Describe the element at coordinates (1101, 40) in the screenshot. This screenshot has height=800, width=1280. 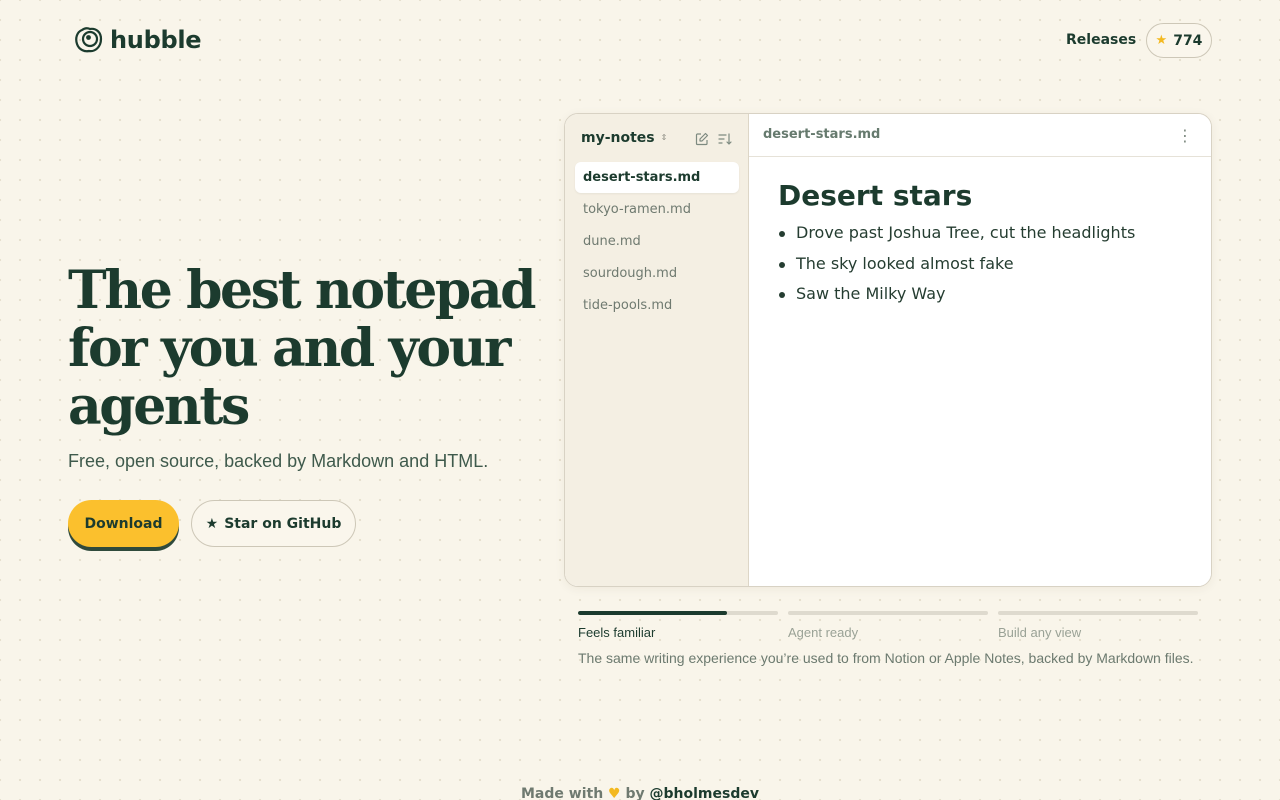
I see `releases-link: Releases` at that location.